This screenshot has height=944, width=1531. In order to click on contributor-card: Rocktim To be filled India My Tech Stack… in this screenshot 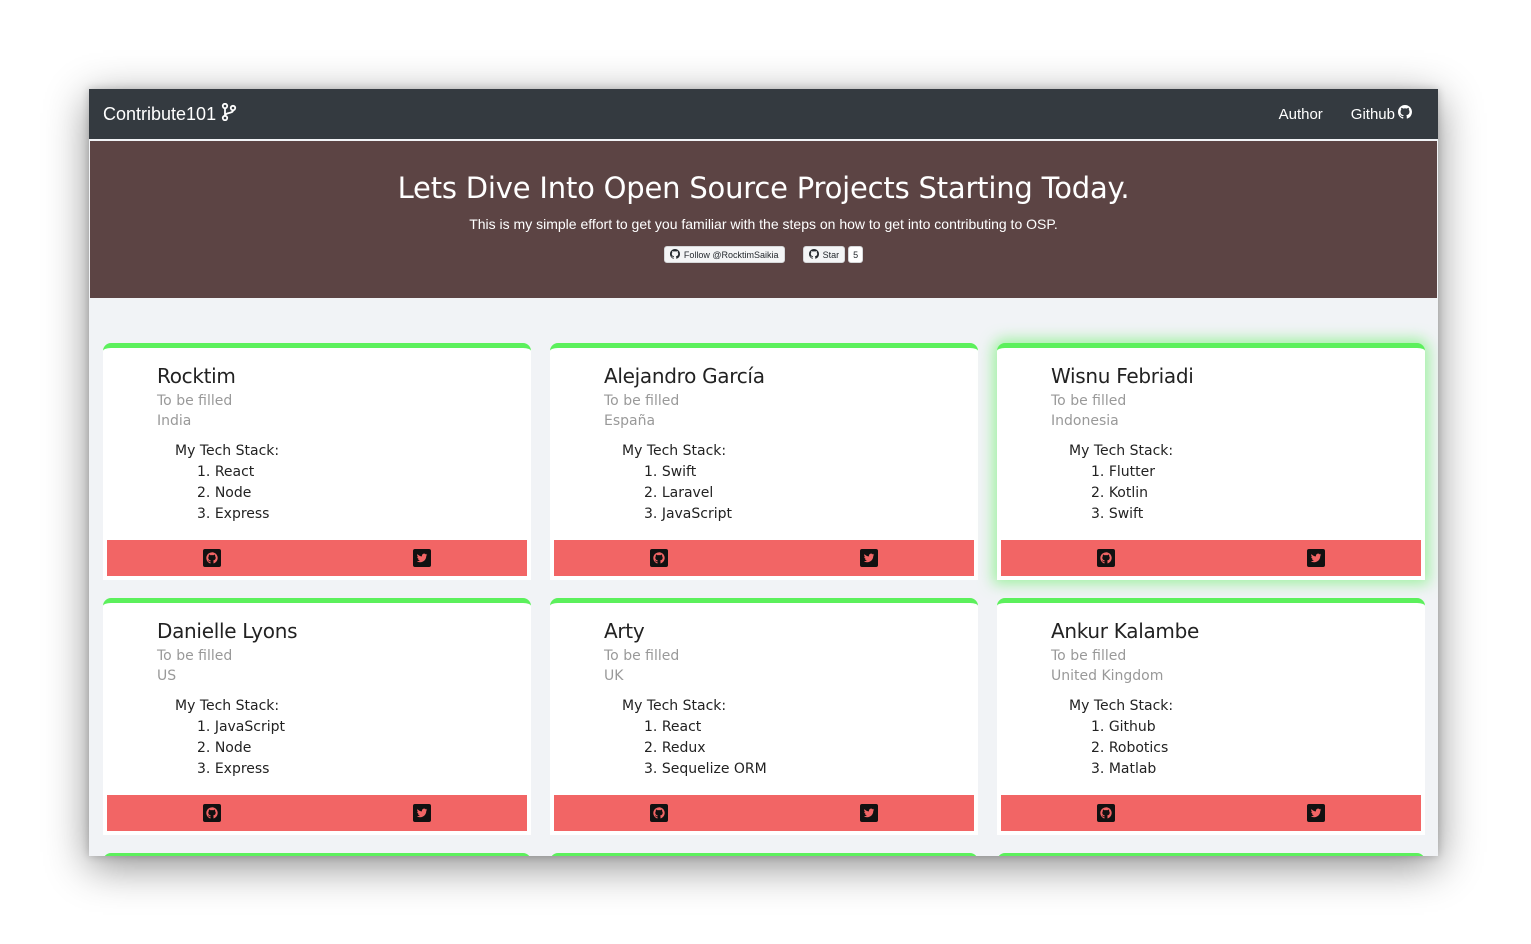, I will do `click(317, 461)`.